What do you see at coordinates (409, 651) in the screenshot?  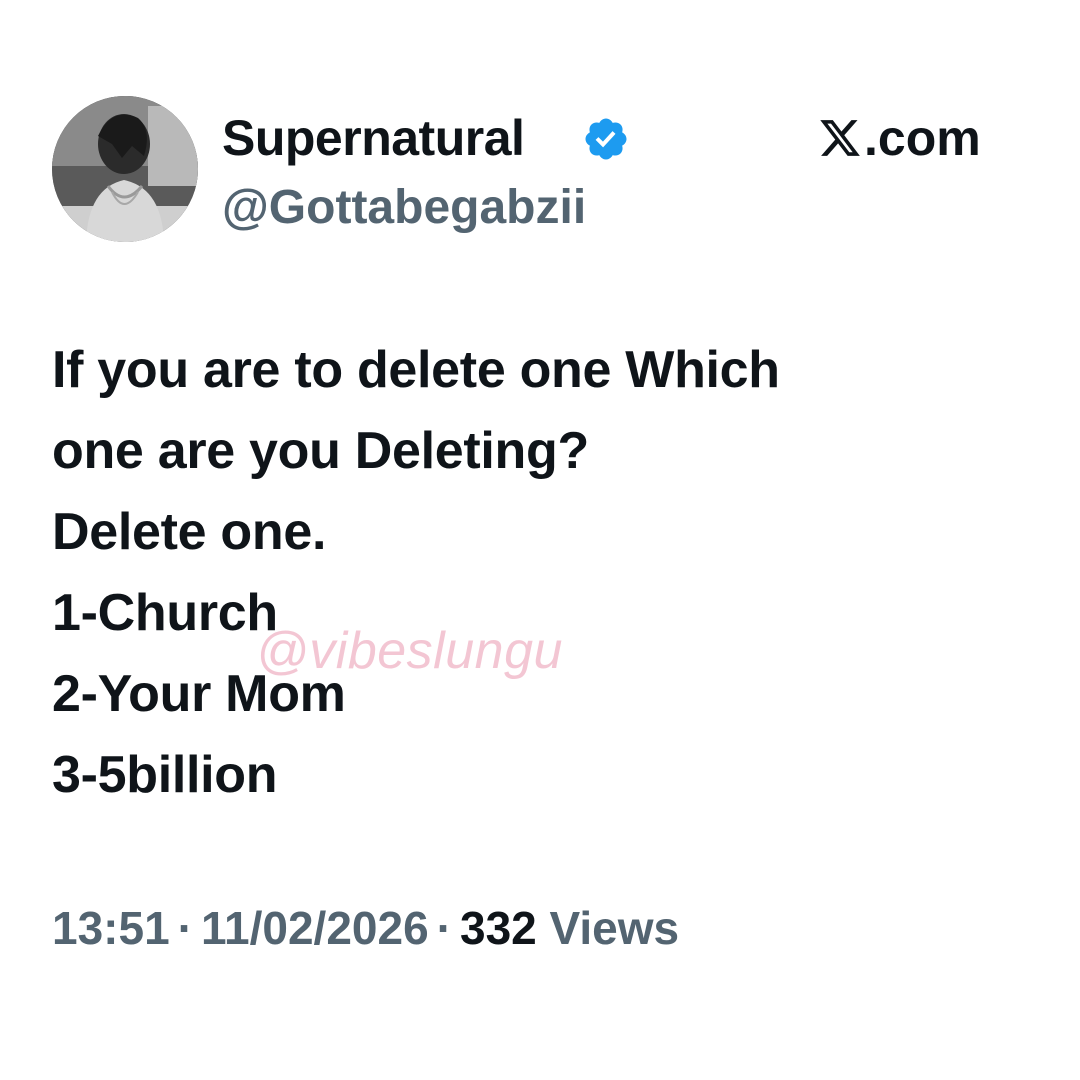 I see `watermark: @vibeslungu` at bounding box center [409, 651].